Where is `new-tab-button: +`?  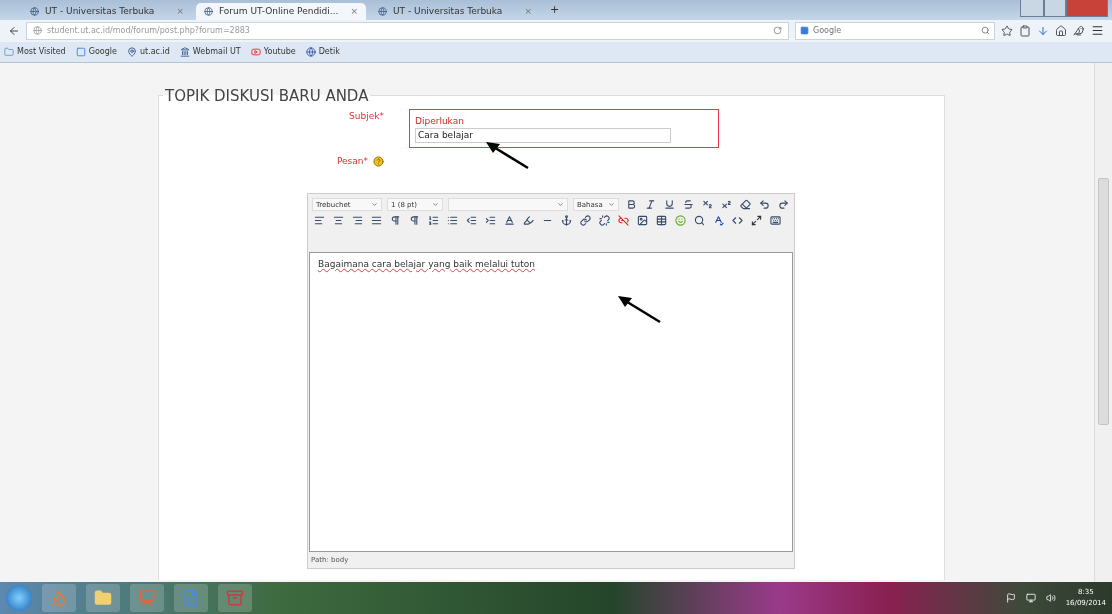
new-tab-button: + is located at coordinates (555, 10).